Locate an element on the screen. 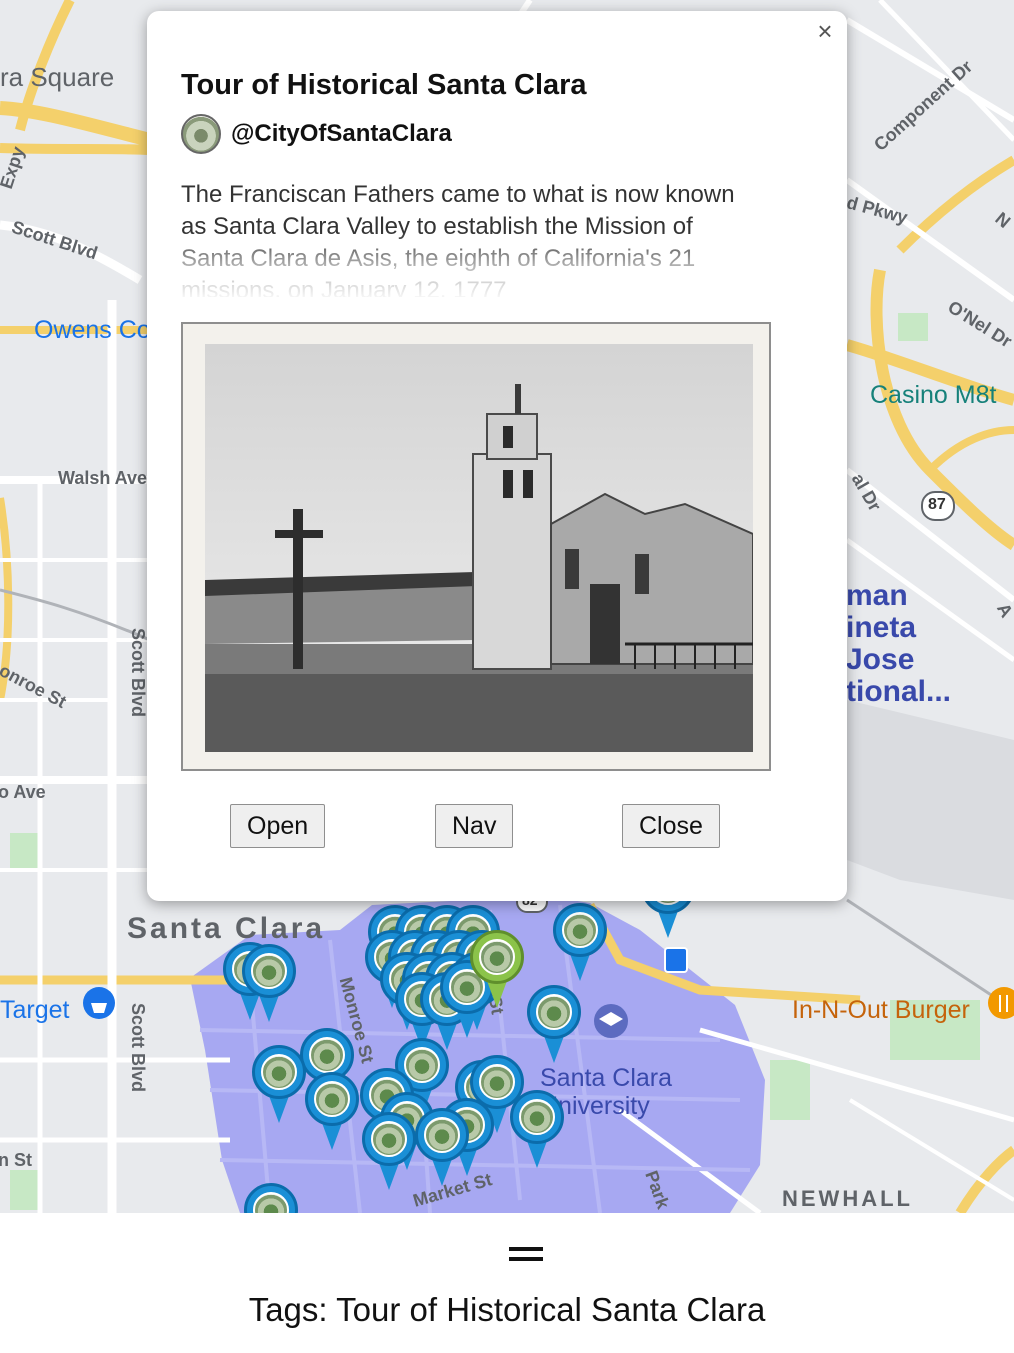 The image size is (1014, 1353). popup-title: Tour of Historical Santa Clara is located at coordinates (384, 85).